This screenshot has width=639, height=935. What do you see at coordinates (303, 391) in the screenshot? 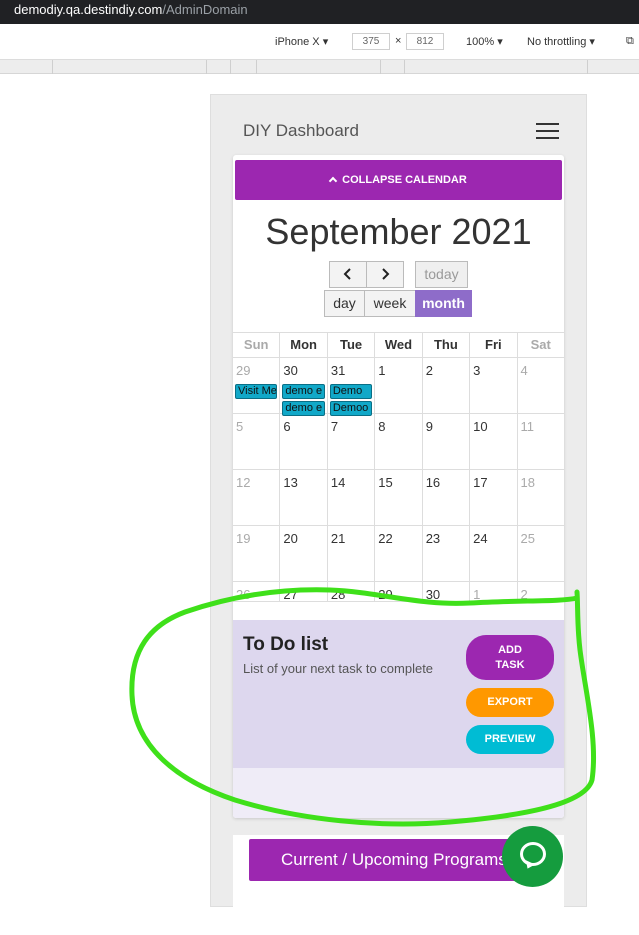
I see `calendar-event: demo e` at bounding box center [303, 391].